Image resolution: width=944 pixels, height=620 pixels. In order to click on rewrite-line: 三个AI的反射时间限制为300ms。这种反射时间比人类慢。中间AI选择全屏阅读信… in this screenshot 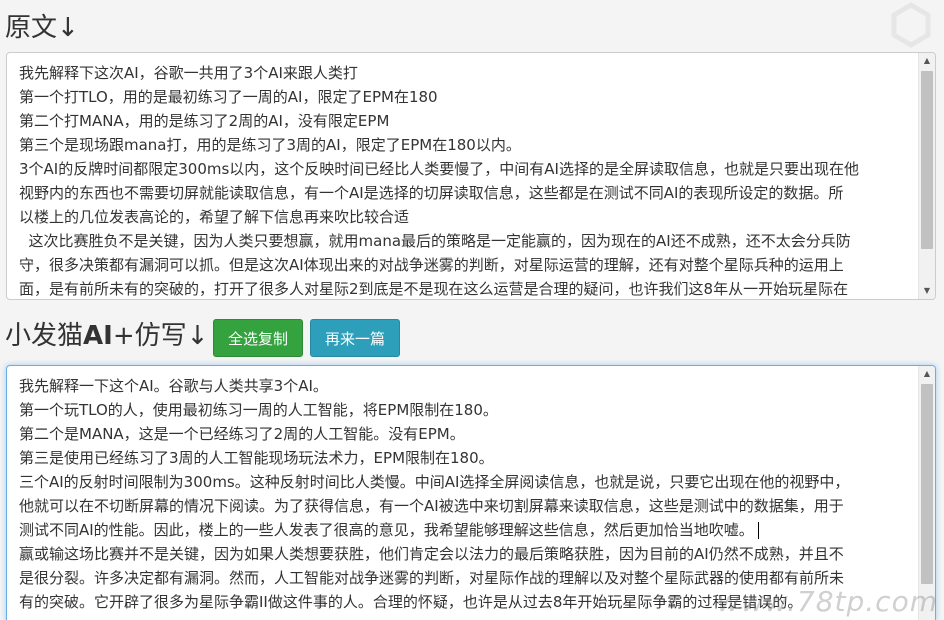, I will do `click(434, 482)`.